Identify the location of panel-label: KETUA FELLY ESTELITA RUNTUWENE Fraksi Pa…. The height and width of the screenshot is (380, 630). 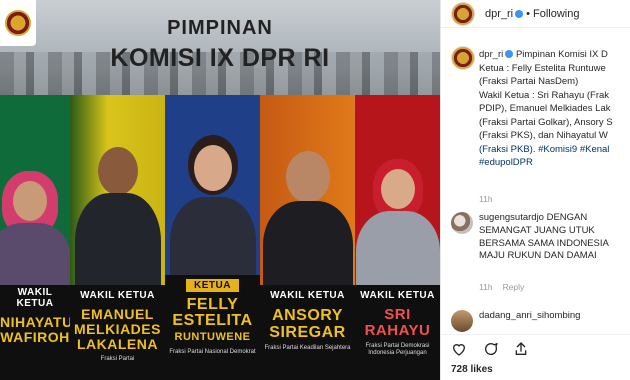
(212, 327).